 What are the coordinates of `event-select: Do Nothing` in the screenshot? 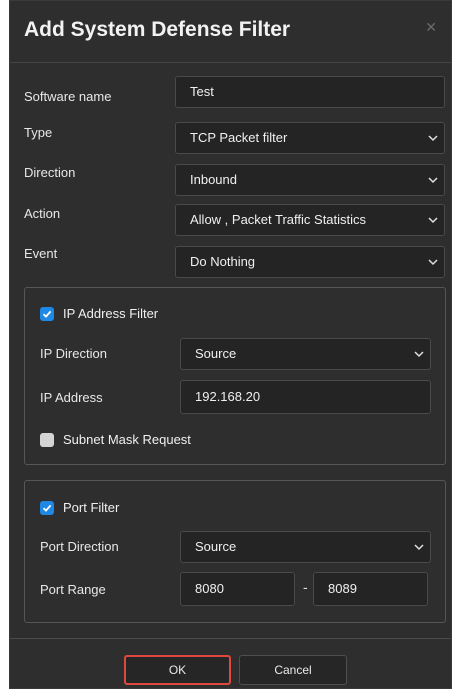 It's located at (310, 262).